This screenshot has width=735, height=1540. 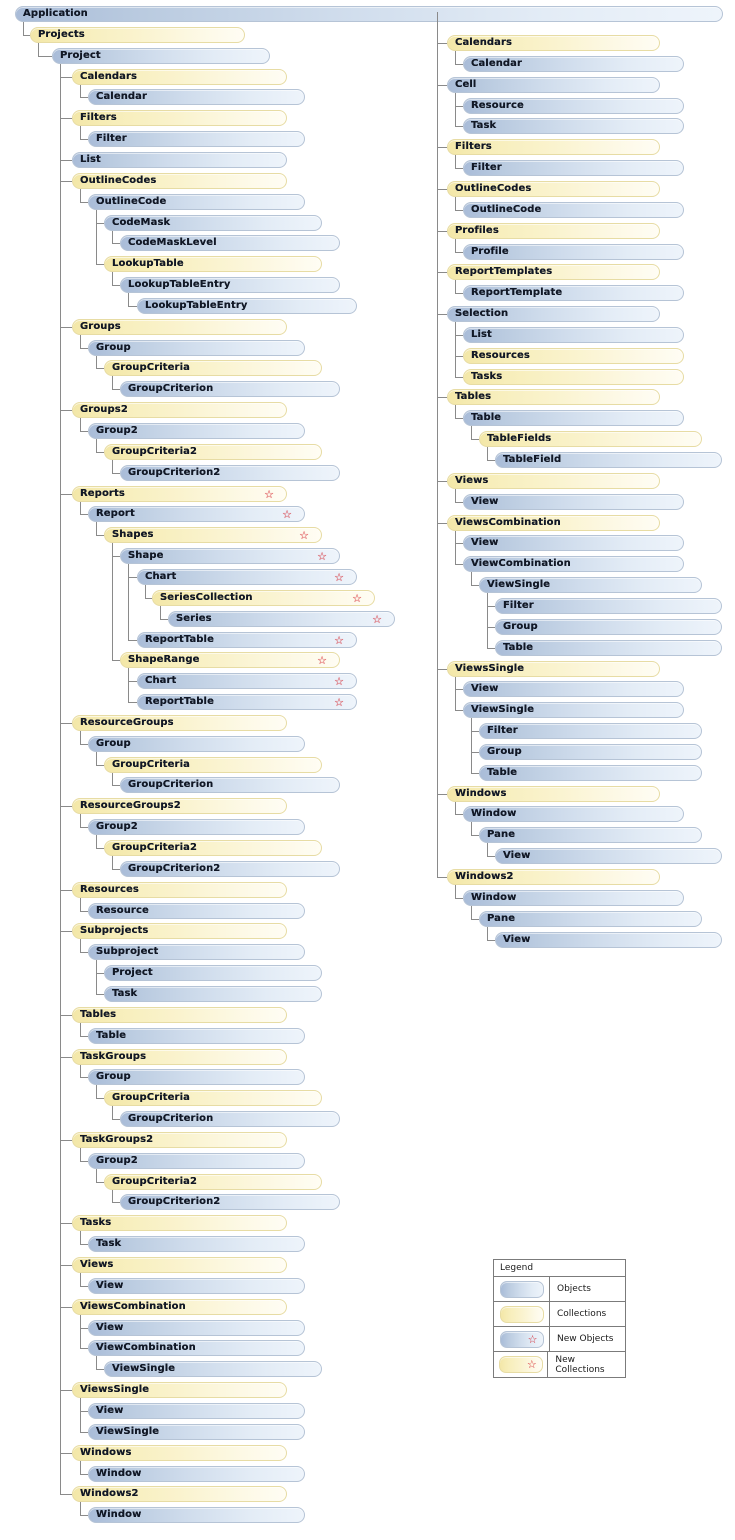 I want to click on right-tree-node: Calendar, so click(x=573, y=64).